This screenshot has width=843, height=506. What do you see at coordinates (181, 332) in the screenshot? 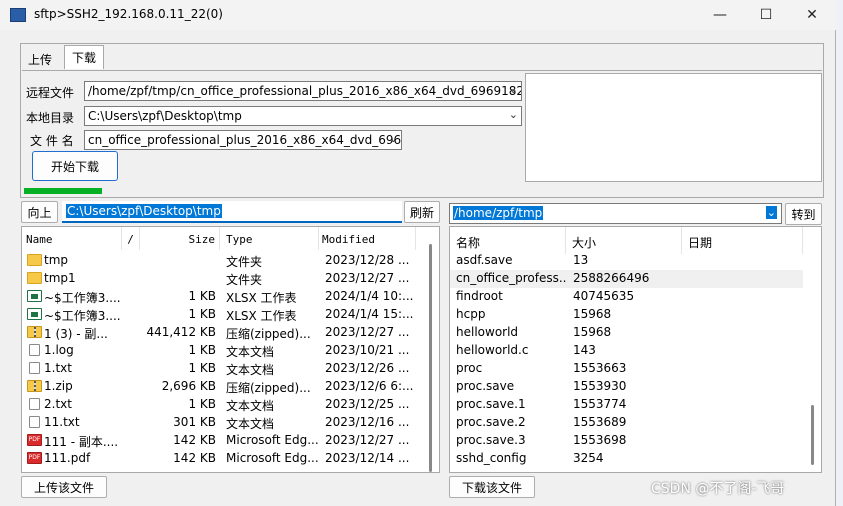
I see `cell-size: 441,412 KB` at bounding box center [181, 332].